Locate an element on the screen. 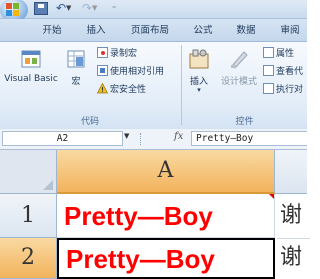  cell-a1: Pretty—Boy is located at coordinates (166, 216).